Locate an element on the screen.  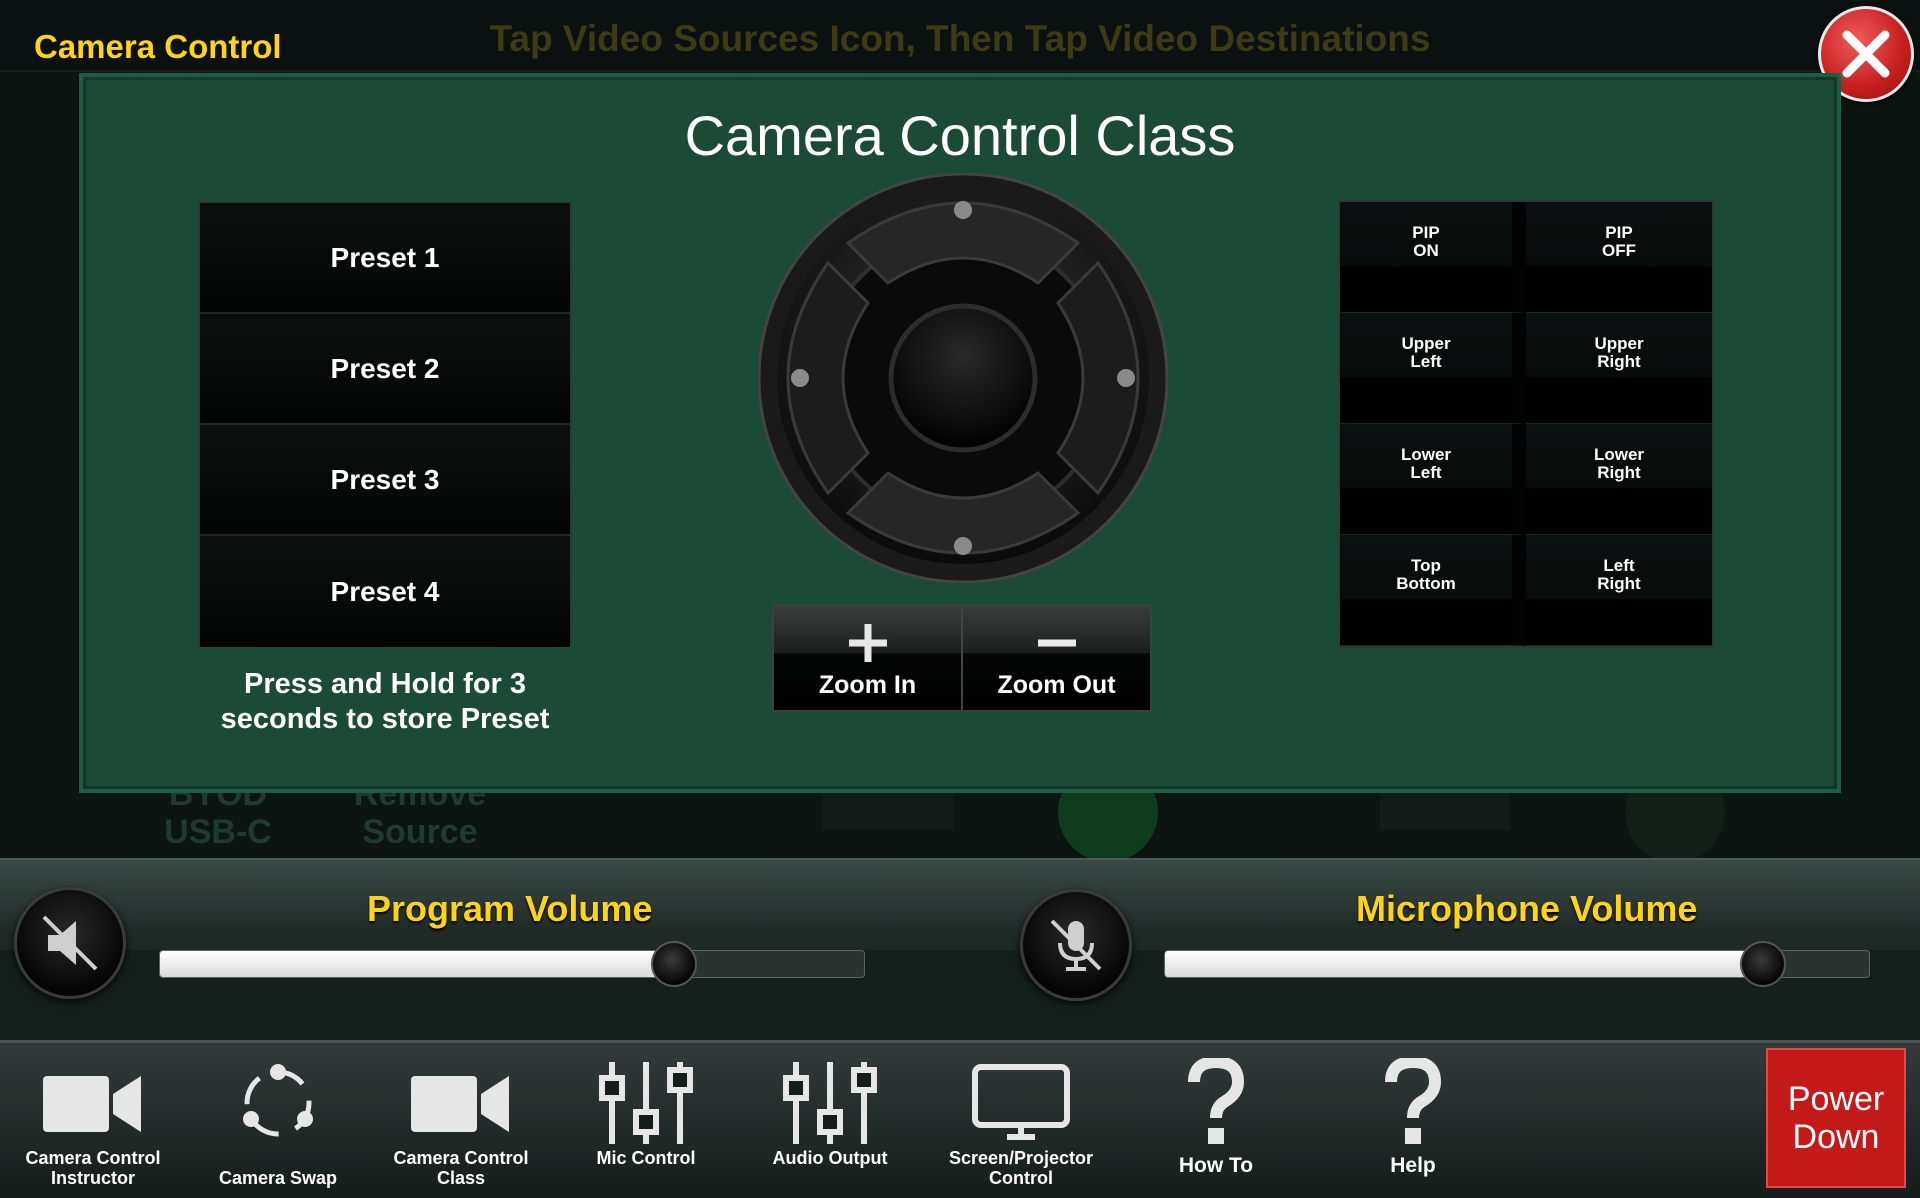
nav-audio-output: Audio Output is located at coordinates (830, 1123).